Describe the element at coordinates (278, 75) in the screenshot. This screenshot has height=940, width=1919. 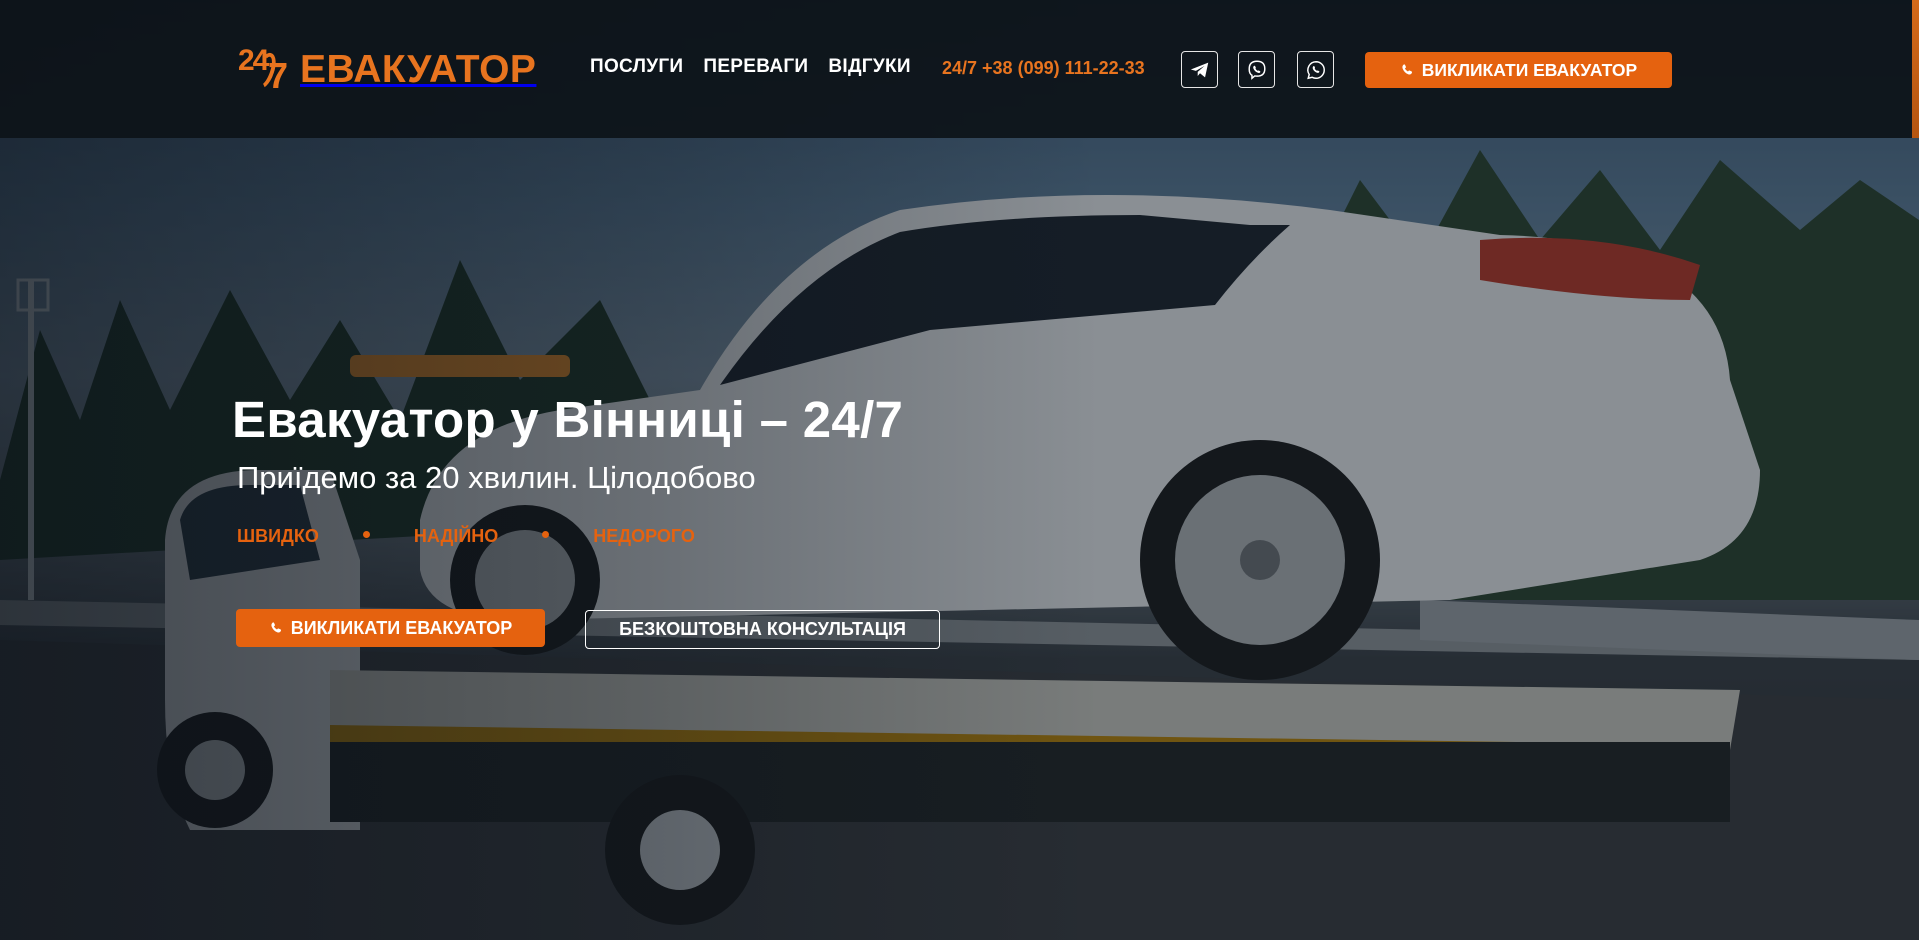
I see `logo-mark-7: 7` at that location.